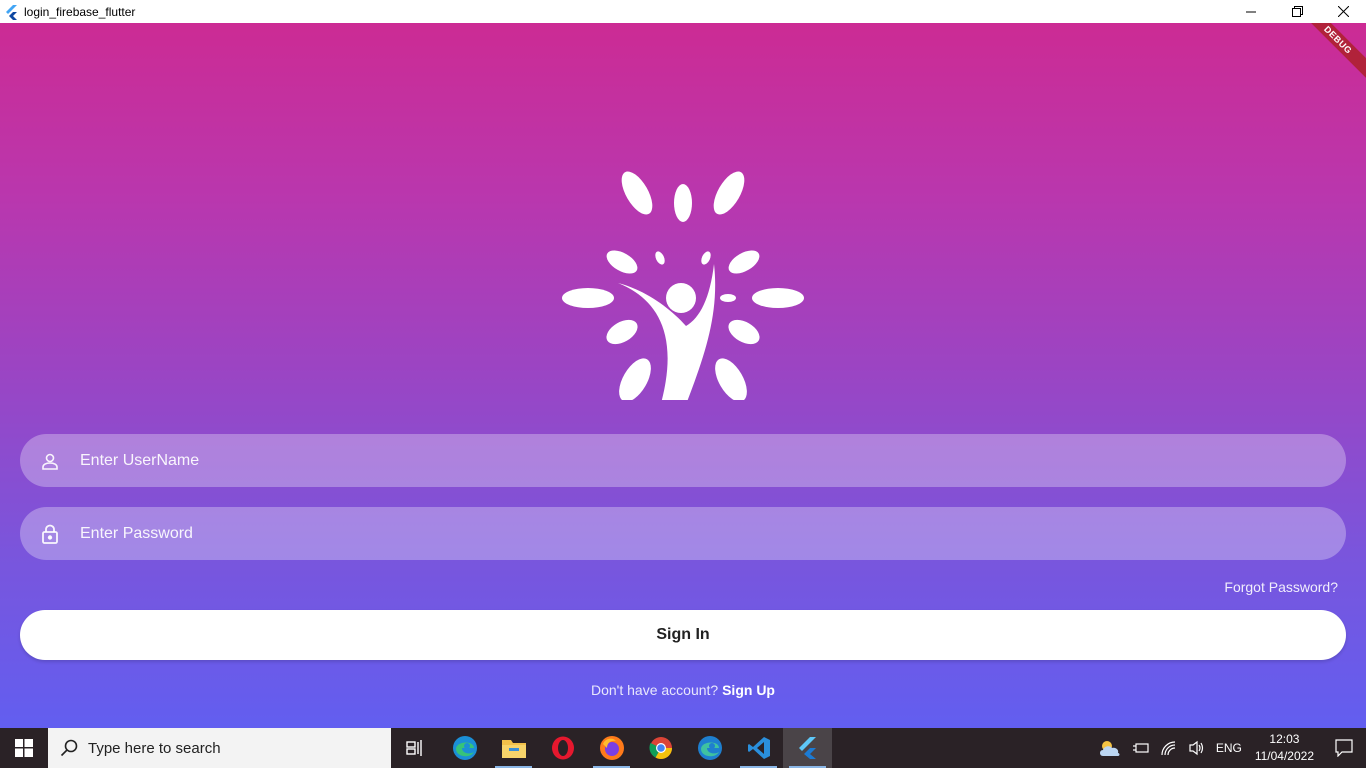 This screenshot has width=1366, height=768. What do you see at coordinates (154, 748) in the screenshot?
I see `search-placeholder: Type here to search` at bounding box center [154, 748].